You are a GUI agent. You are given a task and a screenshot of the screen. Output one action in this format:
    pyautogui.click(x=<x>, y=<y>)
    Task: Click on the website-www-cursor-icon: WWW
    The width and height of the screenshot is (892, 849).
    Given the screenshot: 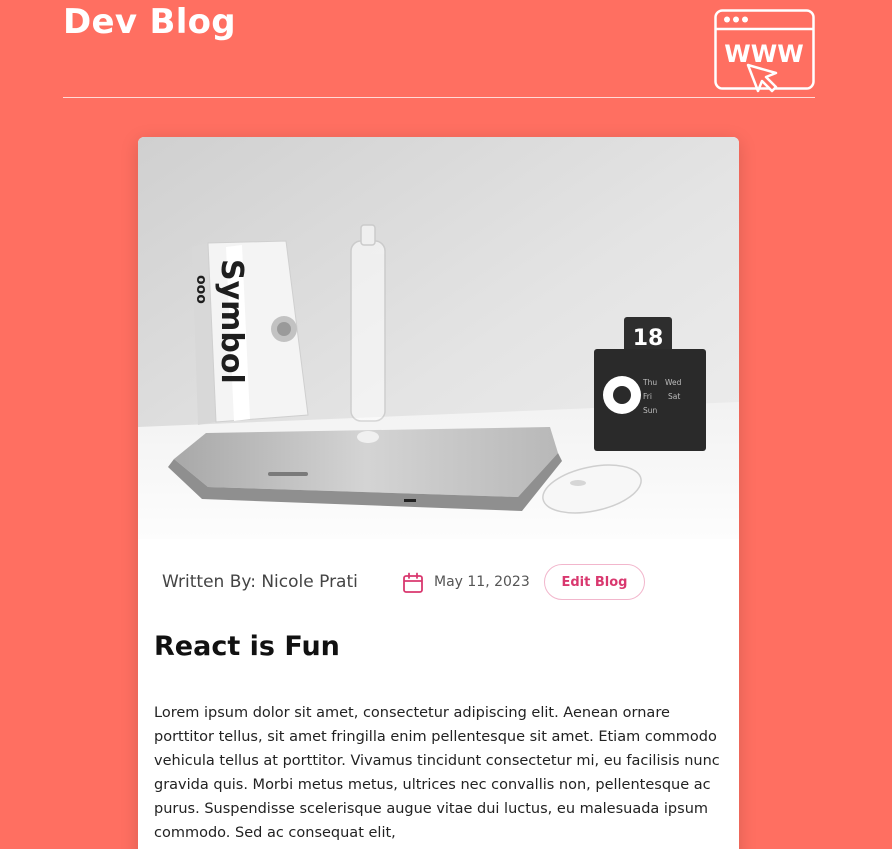 What is the action you would take?
    pyautogui.click(x=764, y=51)
    